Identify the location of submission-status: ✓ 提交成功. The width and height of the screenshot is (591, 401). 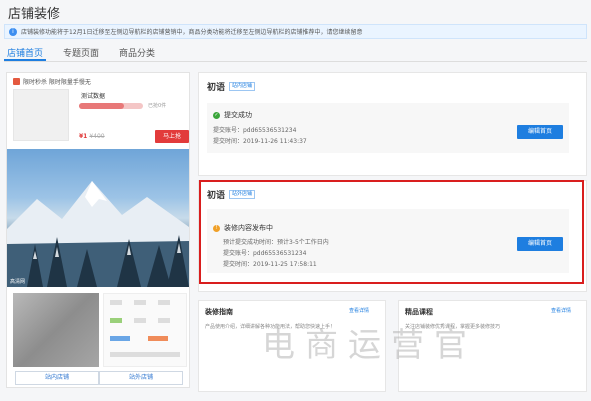
(232, 115).